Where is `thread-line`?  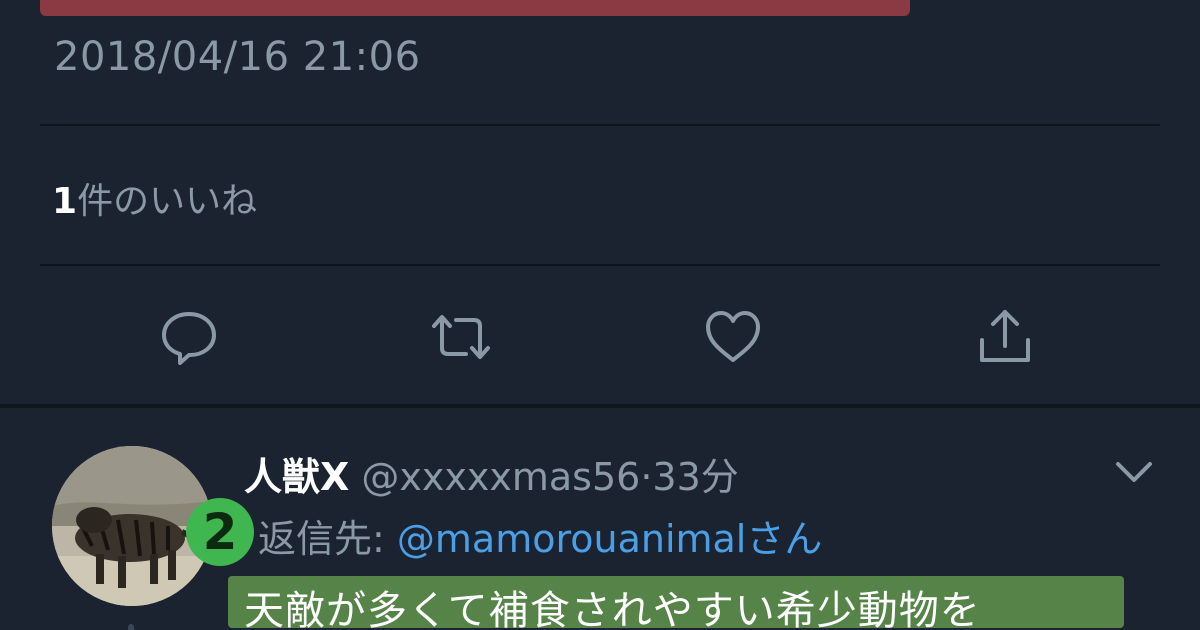 thread-line is located at coordinates (131, 627).